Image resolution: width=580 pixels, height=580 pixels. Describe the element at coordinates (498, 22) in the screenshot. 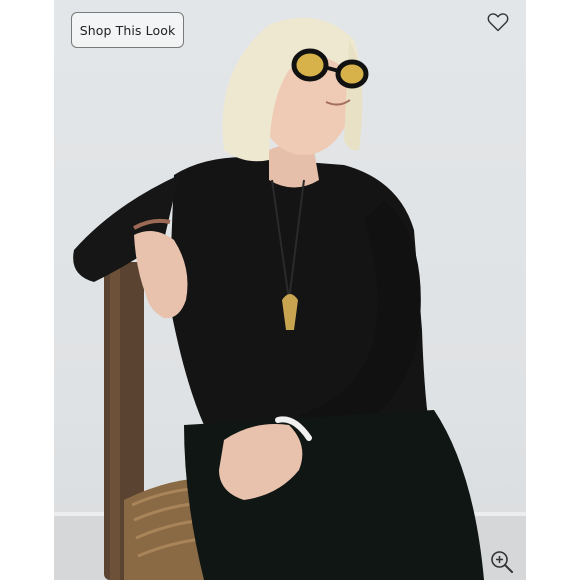

I see `heart-outline-icon` at that location.